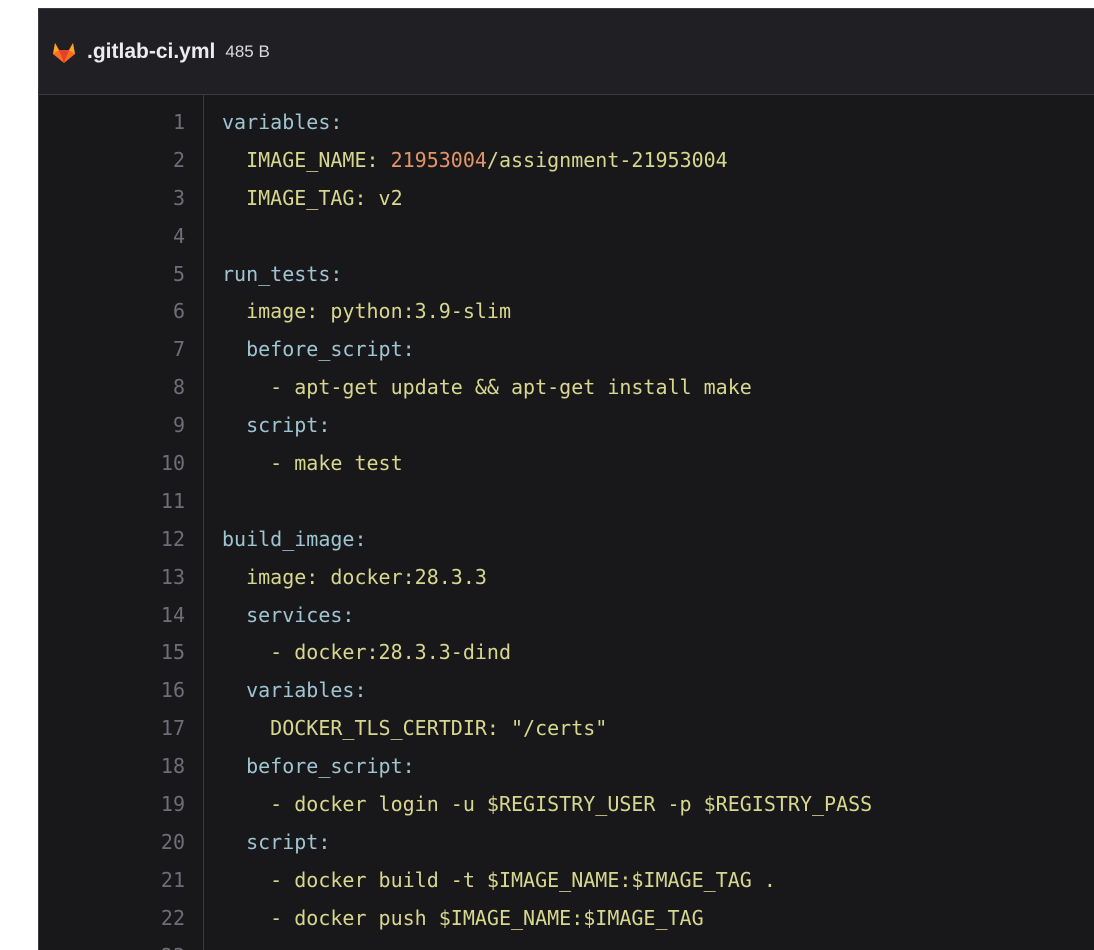 The height and width of the screenshot is (950, 1094). Describe the element at coordinates (112, 615) in the screenshot. I see `line-number: 14` at that location.